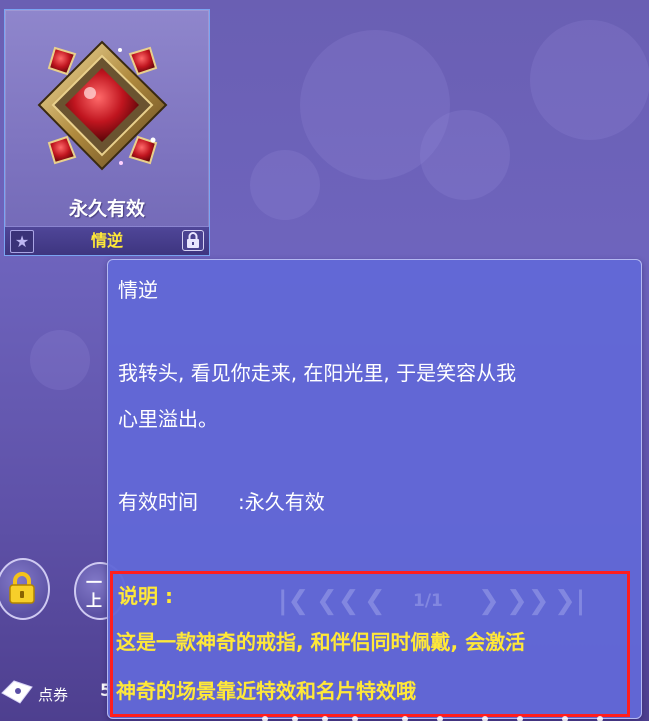 The image size is (649, 721). Describe the element at coordinates (53, 695) in the screenshot. I see `coupon-label: 点券` at that location.